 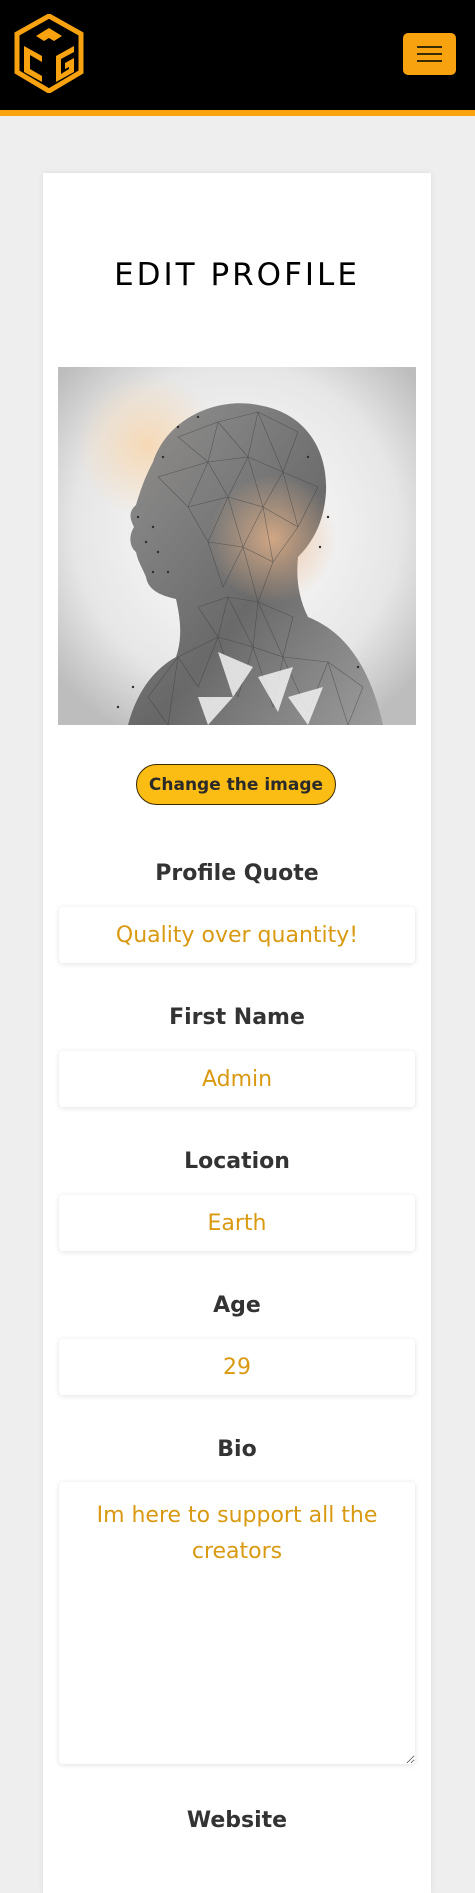 I want to click on bio-textarea: Im here to support all the creators, so click(x=237, y=1623).